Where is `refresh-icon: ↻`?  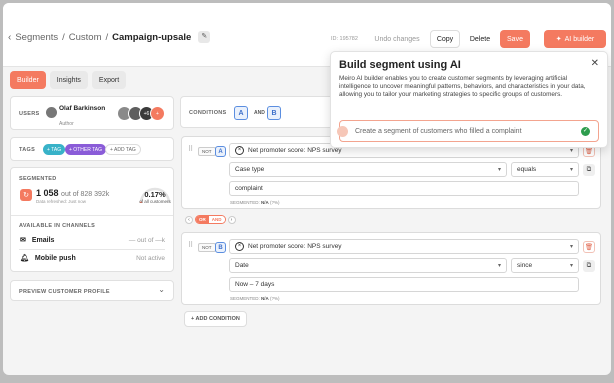 refresh-icon: ↻ is located at coordinates (26, 195).